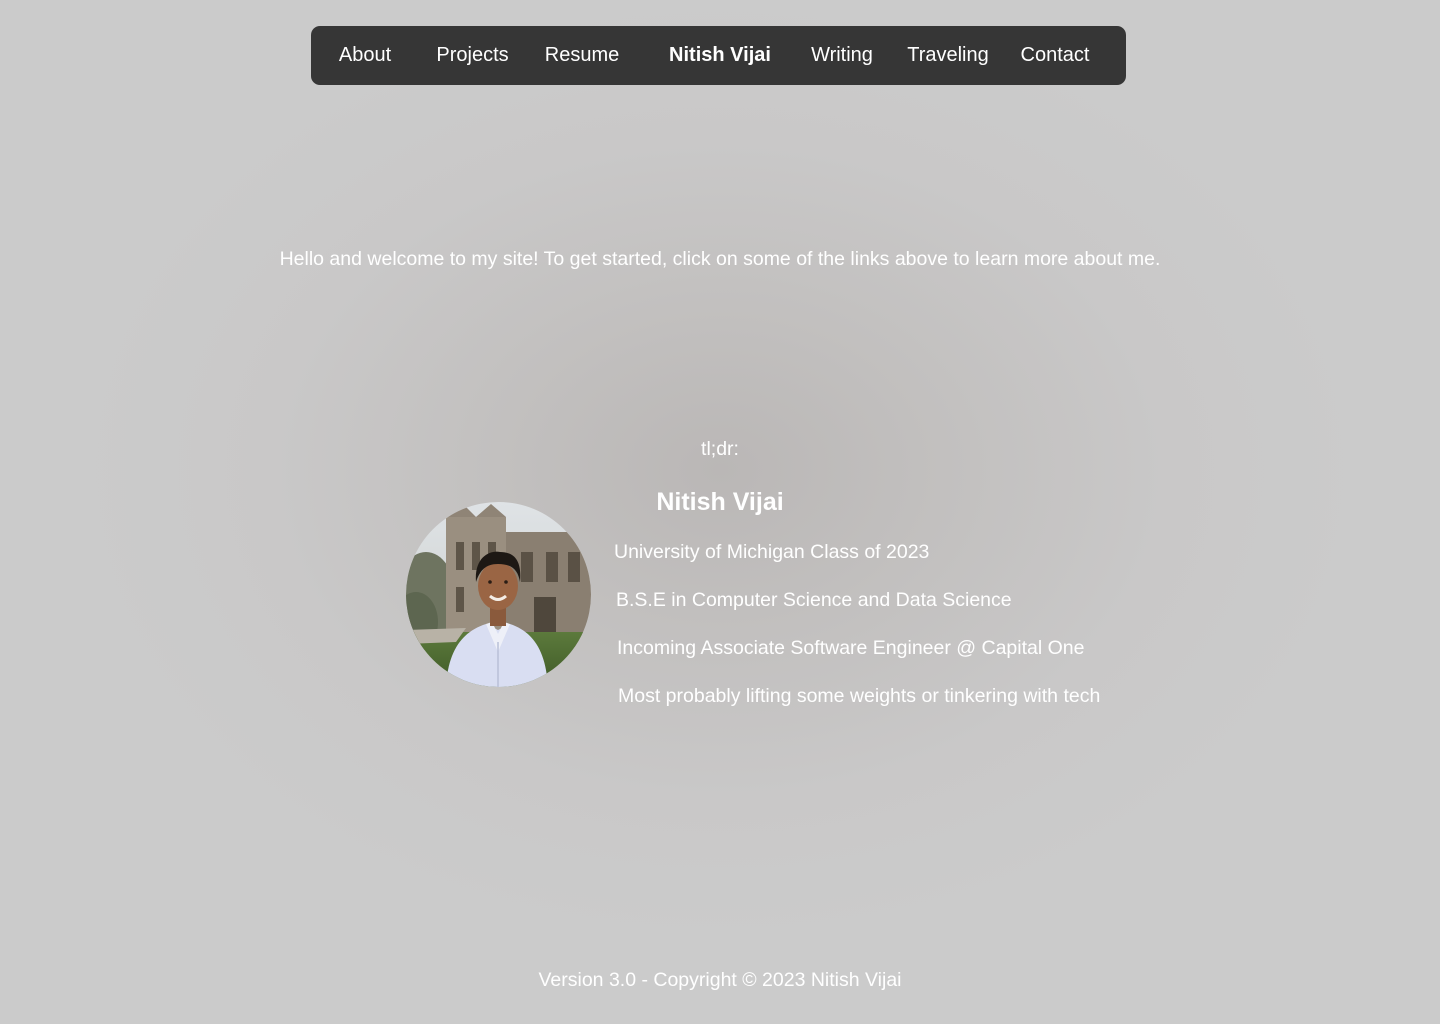 The image size is (1440, 1024). I want to click on nav-link-projects: Projects, so click(472, 55).